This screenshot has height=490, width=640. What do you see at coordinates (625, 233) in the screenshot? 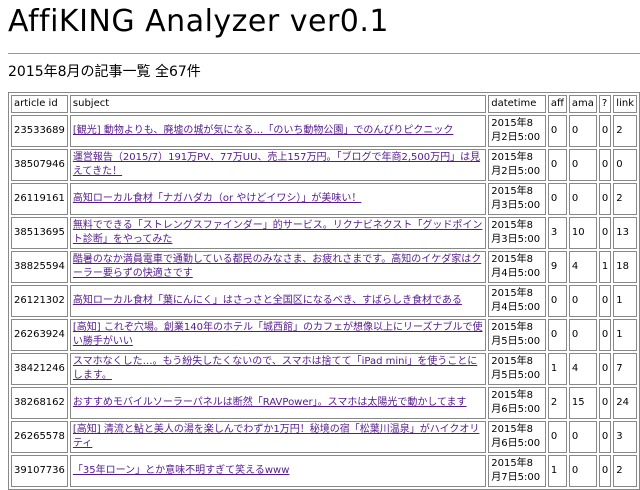
I see `cell-link: 13` at bounding box center [625, 233].